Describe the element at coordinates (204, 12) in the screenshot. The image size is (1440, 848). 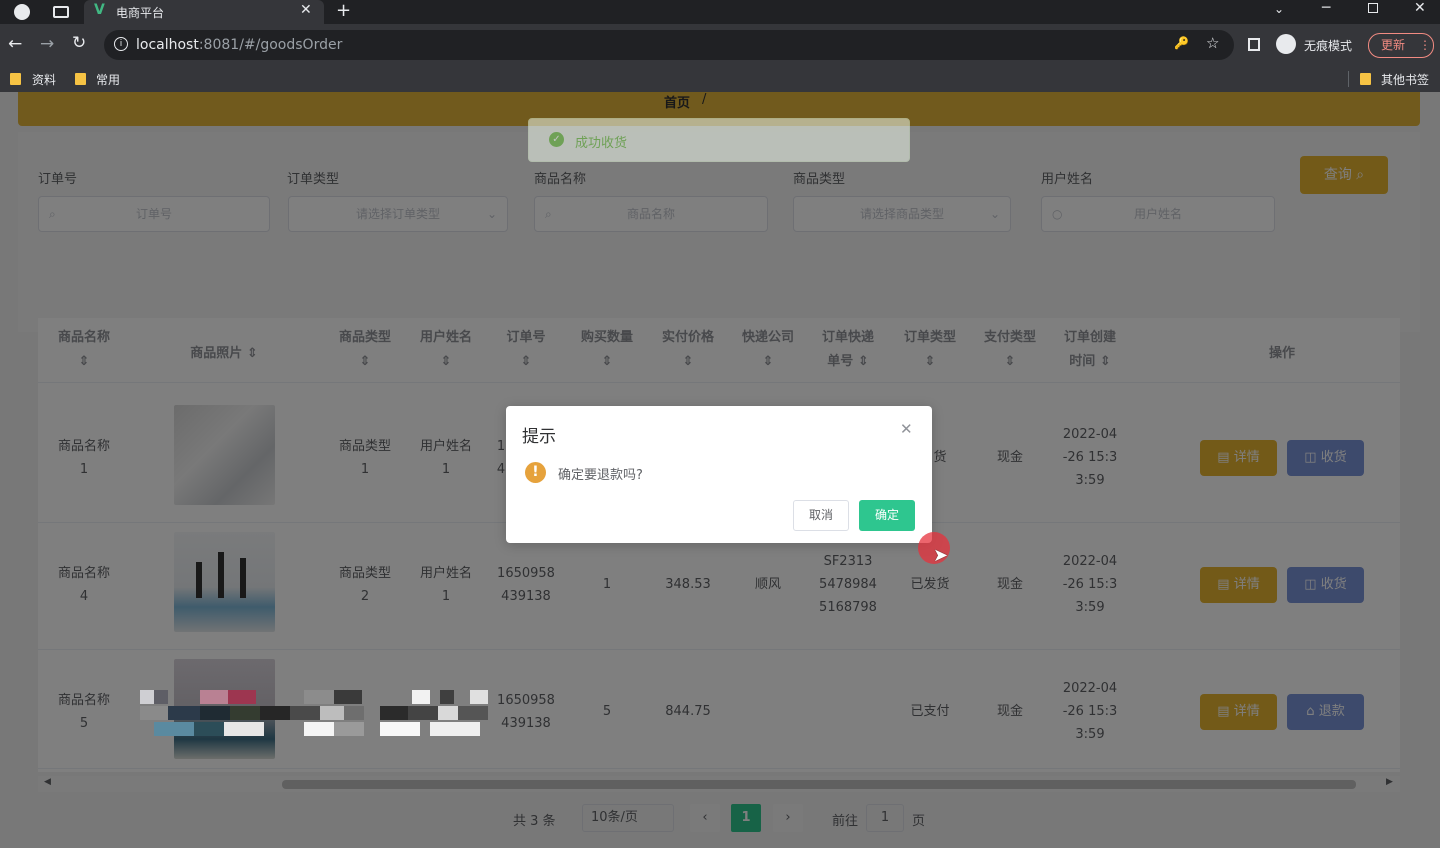
I see `browser-tab: V 电商平台 ✕` at that location.